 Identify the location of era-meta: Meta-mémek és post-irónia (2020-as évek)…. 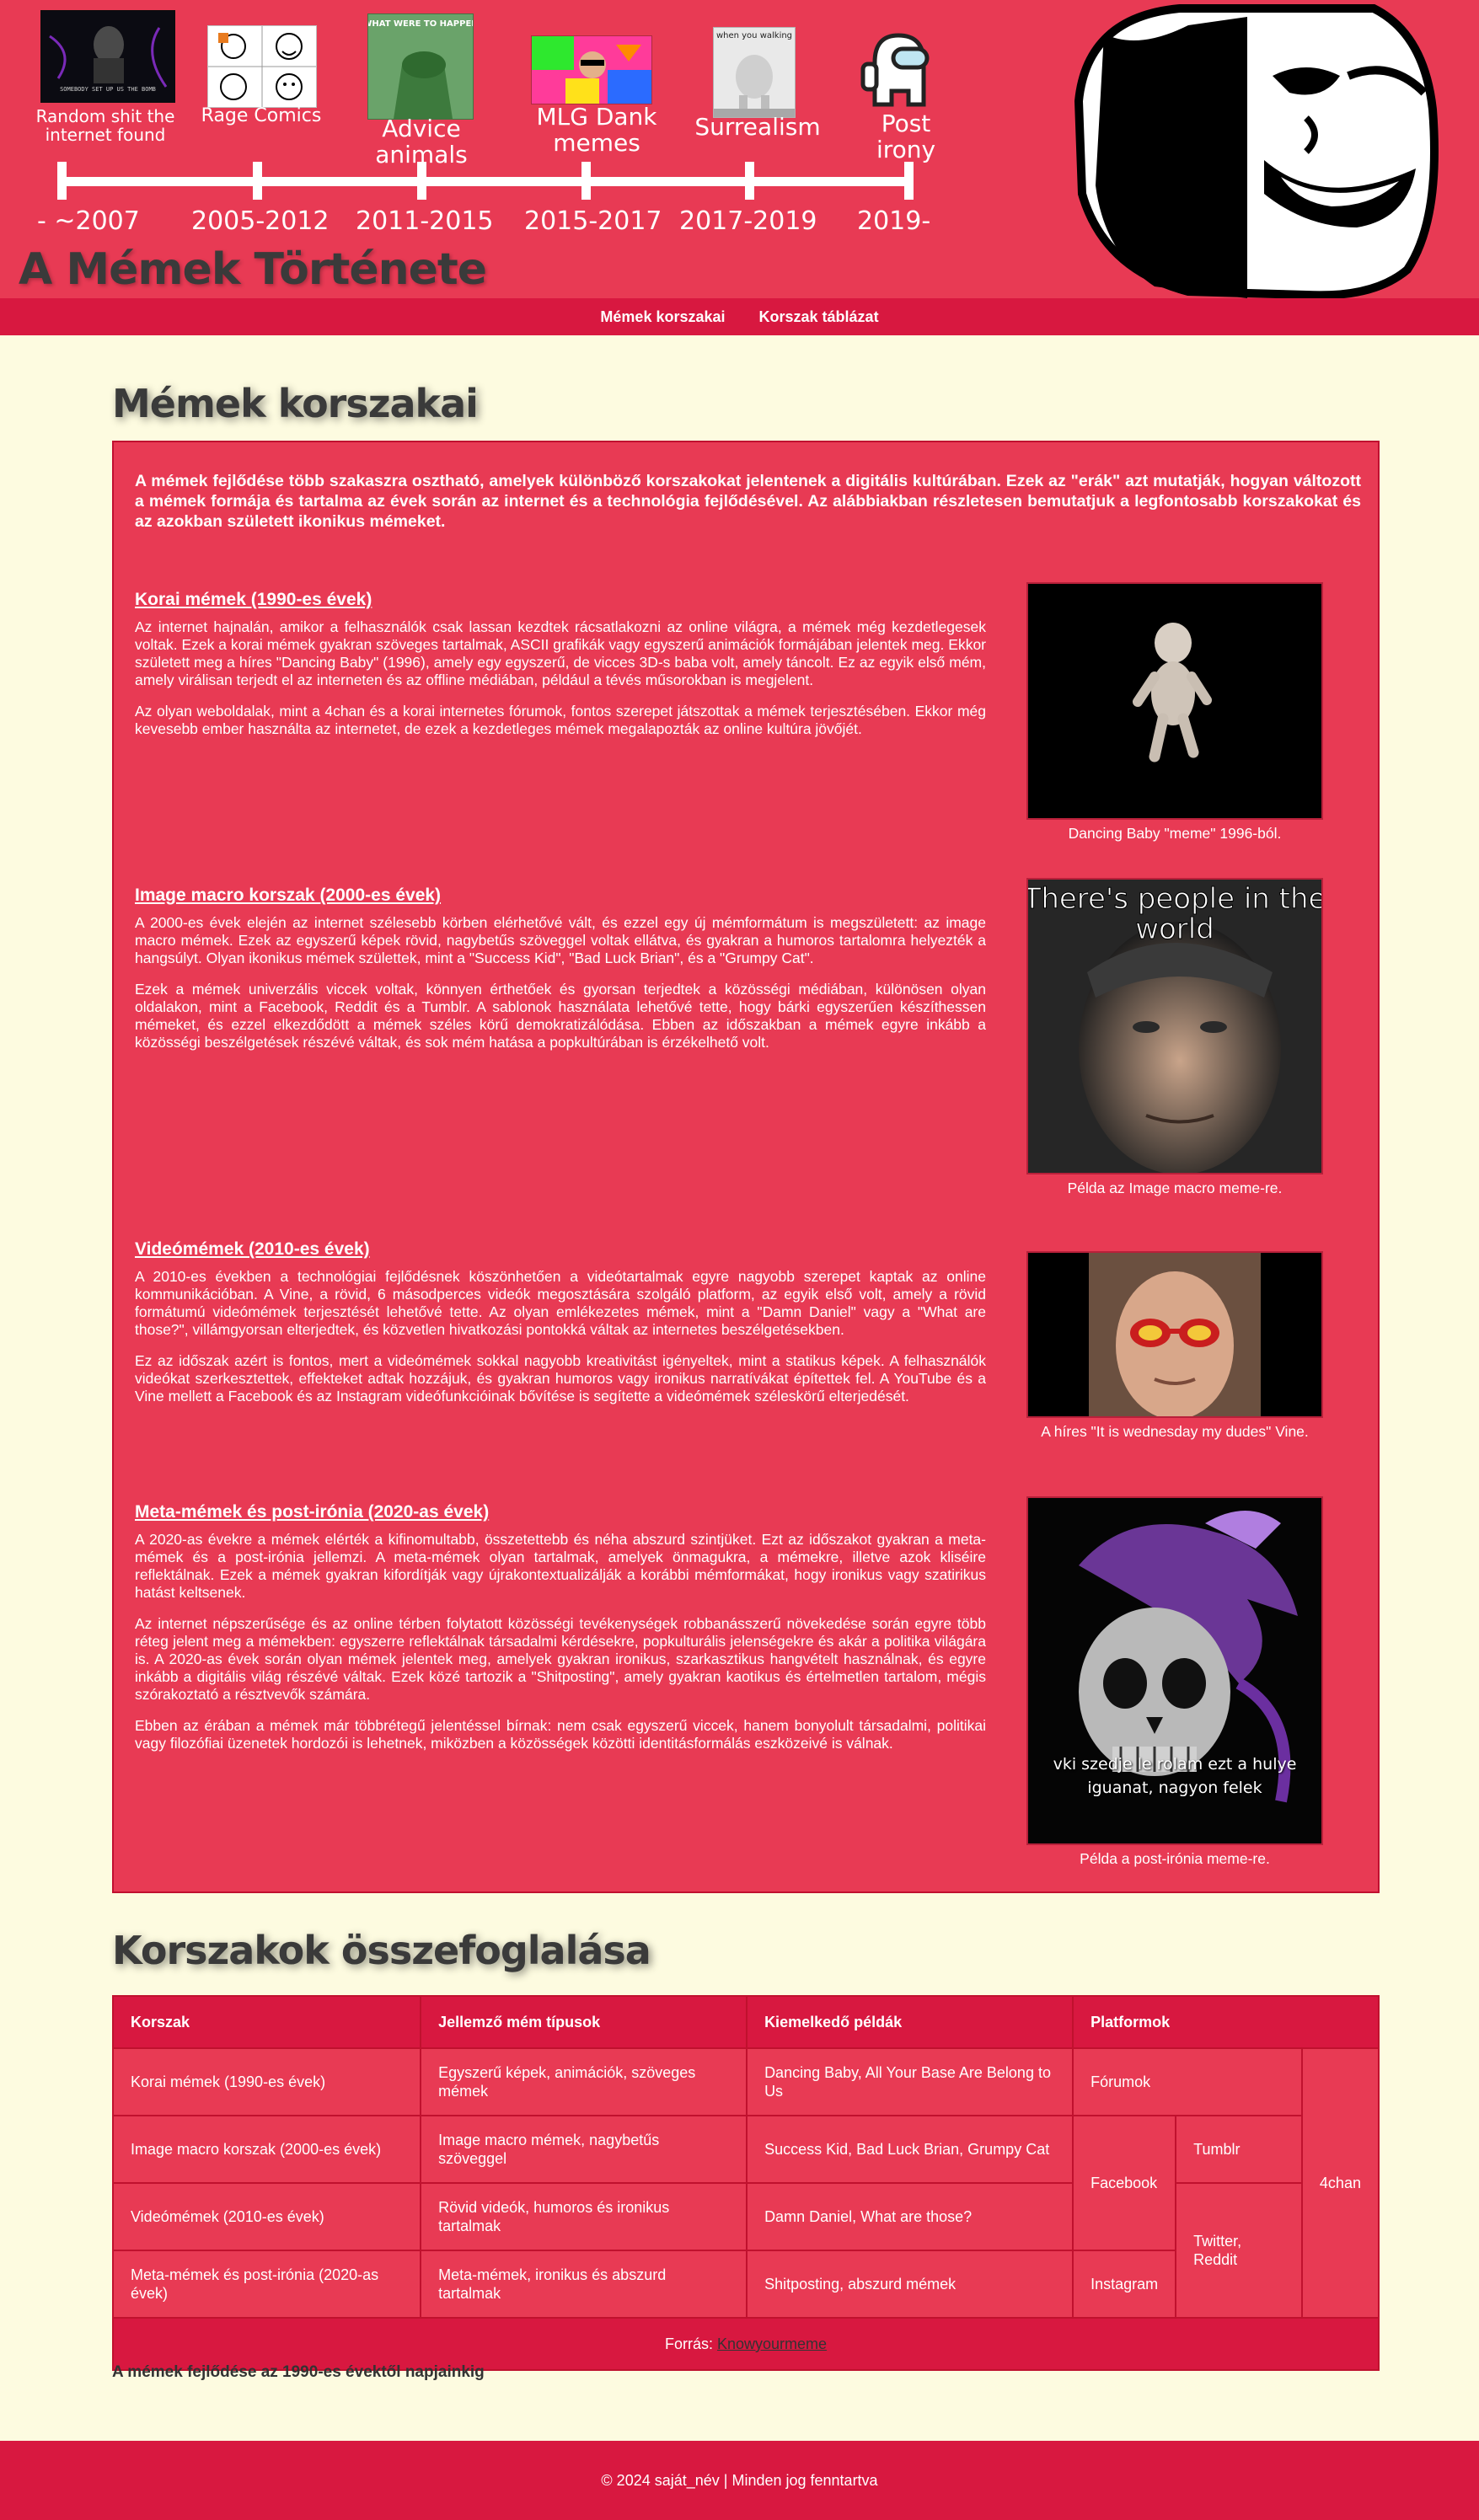
(560, 1634).